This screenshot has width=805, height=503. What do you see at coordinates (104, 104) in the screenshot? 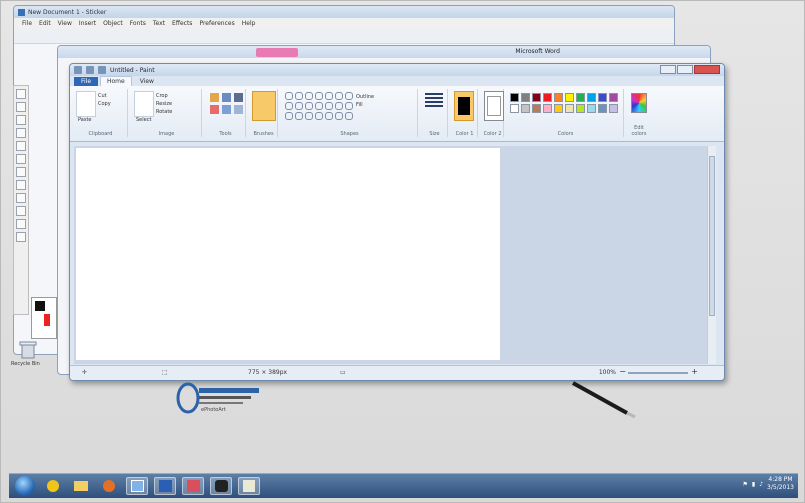
I see `copy-button: Copy` at bounding box center [104, 104].